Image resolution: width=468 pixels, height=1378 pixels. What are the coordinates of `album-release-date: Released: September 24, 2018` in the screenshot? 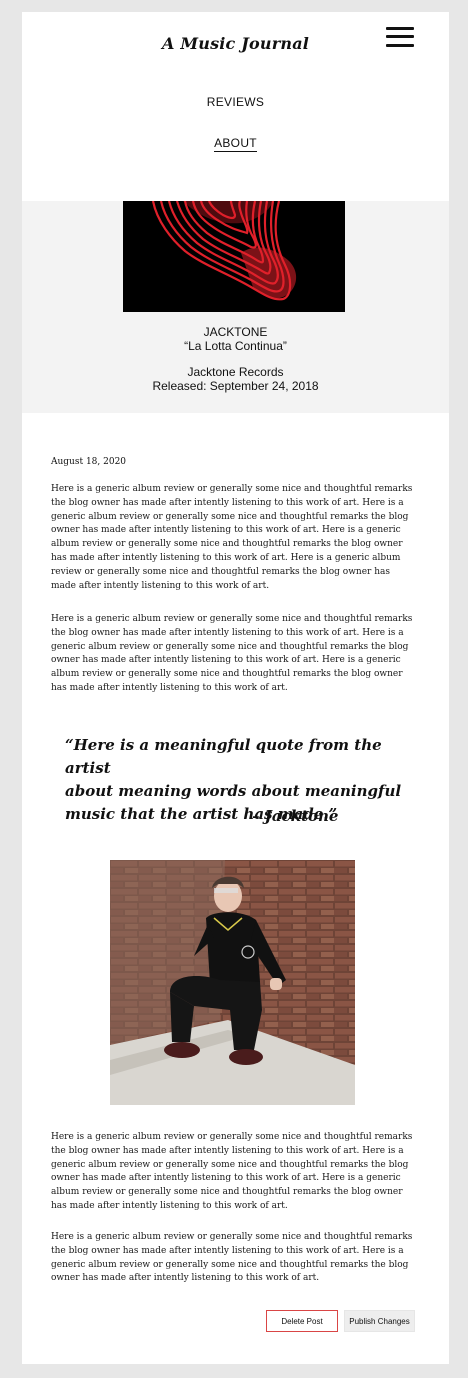 It's located at (235, 386).